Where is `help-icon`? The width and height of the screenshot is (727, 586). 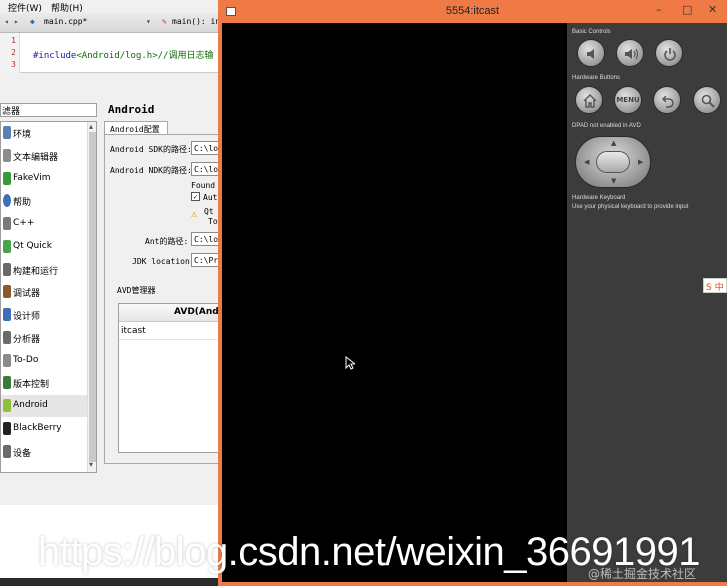 help-icon is located at coordinates (7, 200).